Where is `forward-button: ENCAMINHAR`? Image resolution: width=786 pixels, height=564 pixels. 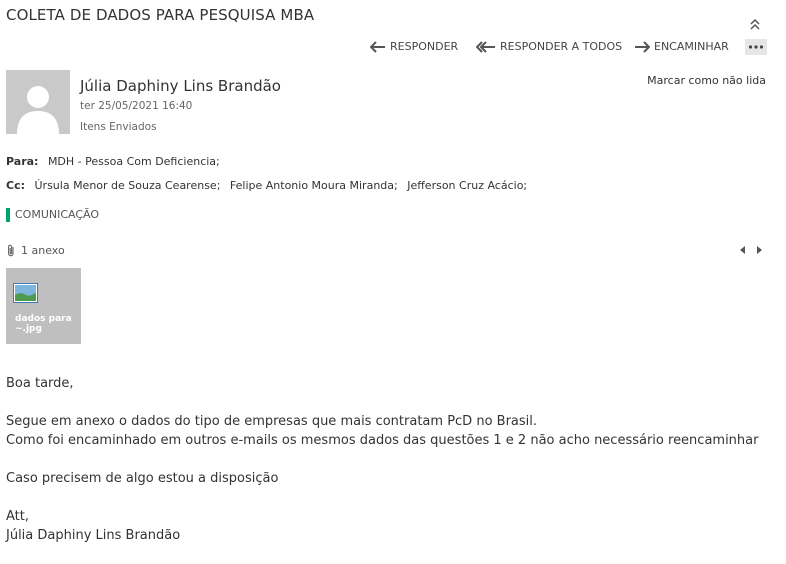 forward-button: ENCAMINHAR is located at coordinates (681, 46).